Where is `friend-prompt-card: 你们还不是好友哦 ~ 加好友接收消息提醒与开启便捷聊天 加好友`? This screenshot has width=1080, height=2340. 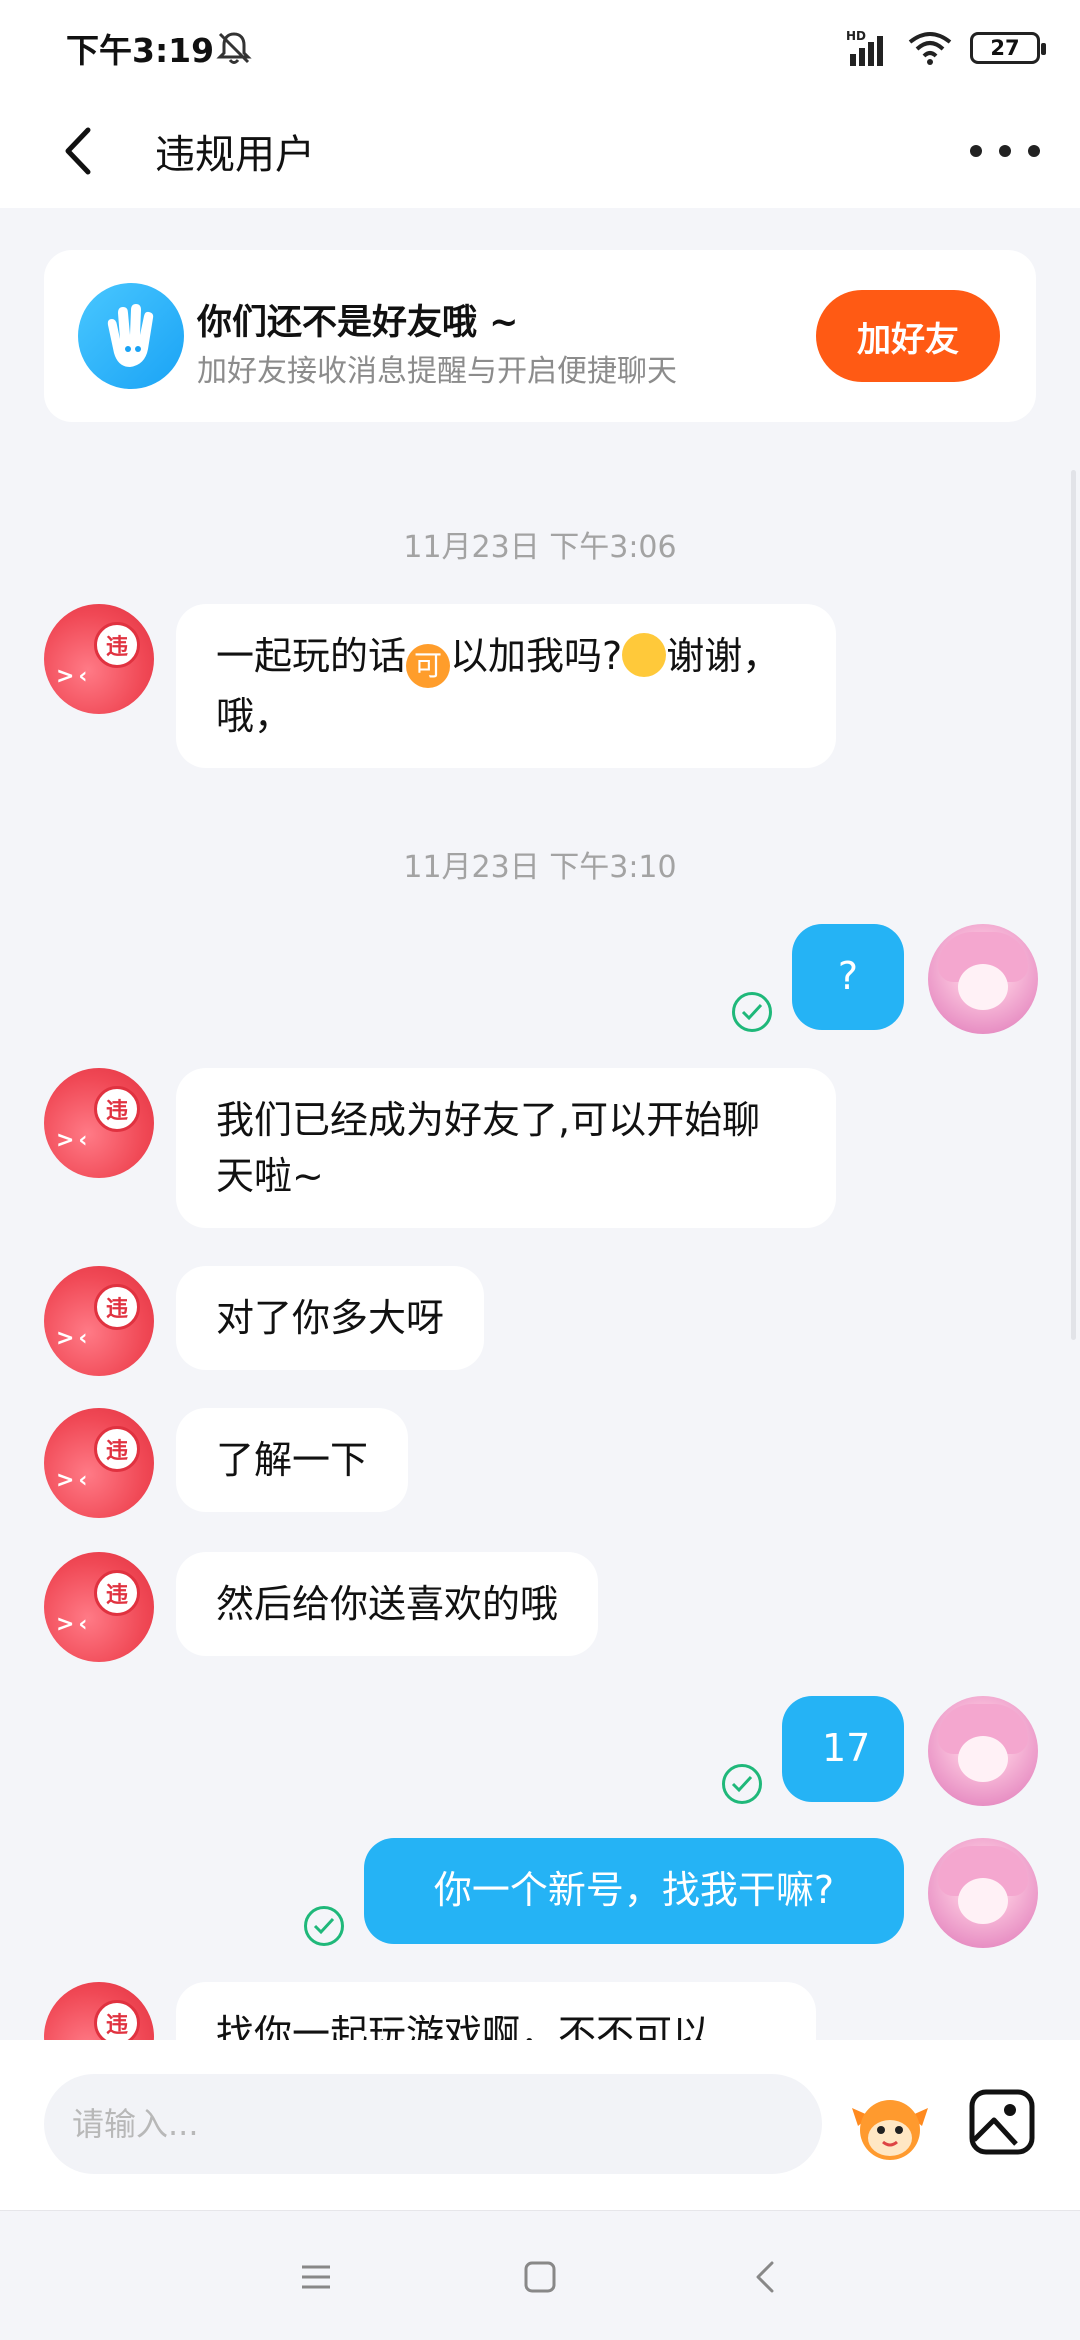
friend-prompt-card: 你们还不是好友哦 ~ 加好友接收消息提醒与开启便捷聊天 加好友 is located at coordinates (540, 336).